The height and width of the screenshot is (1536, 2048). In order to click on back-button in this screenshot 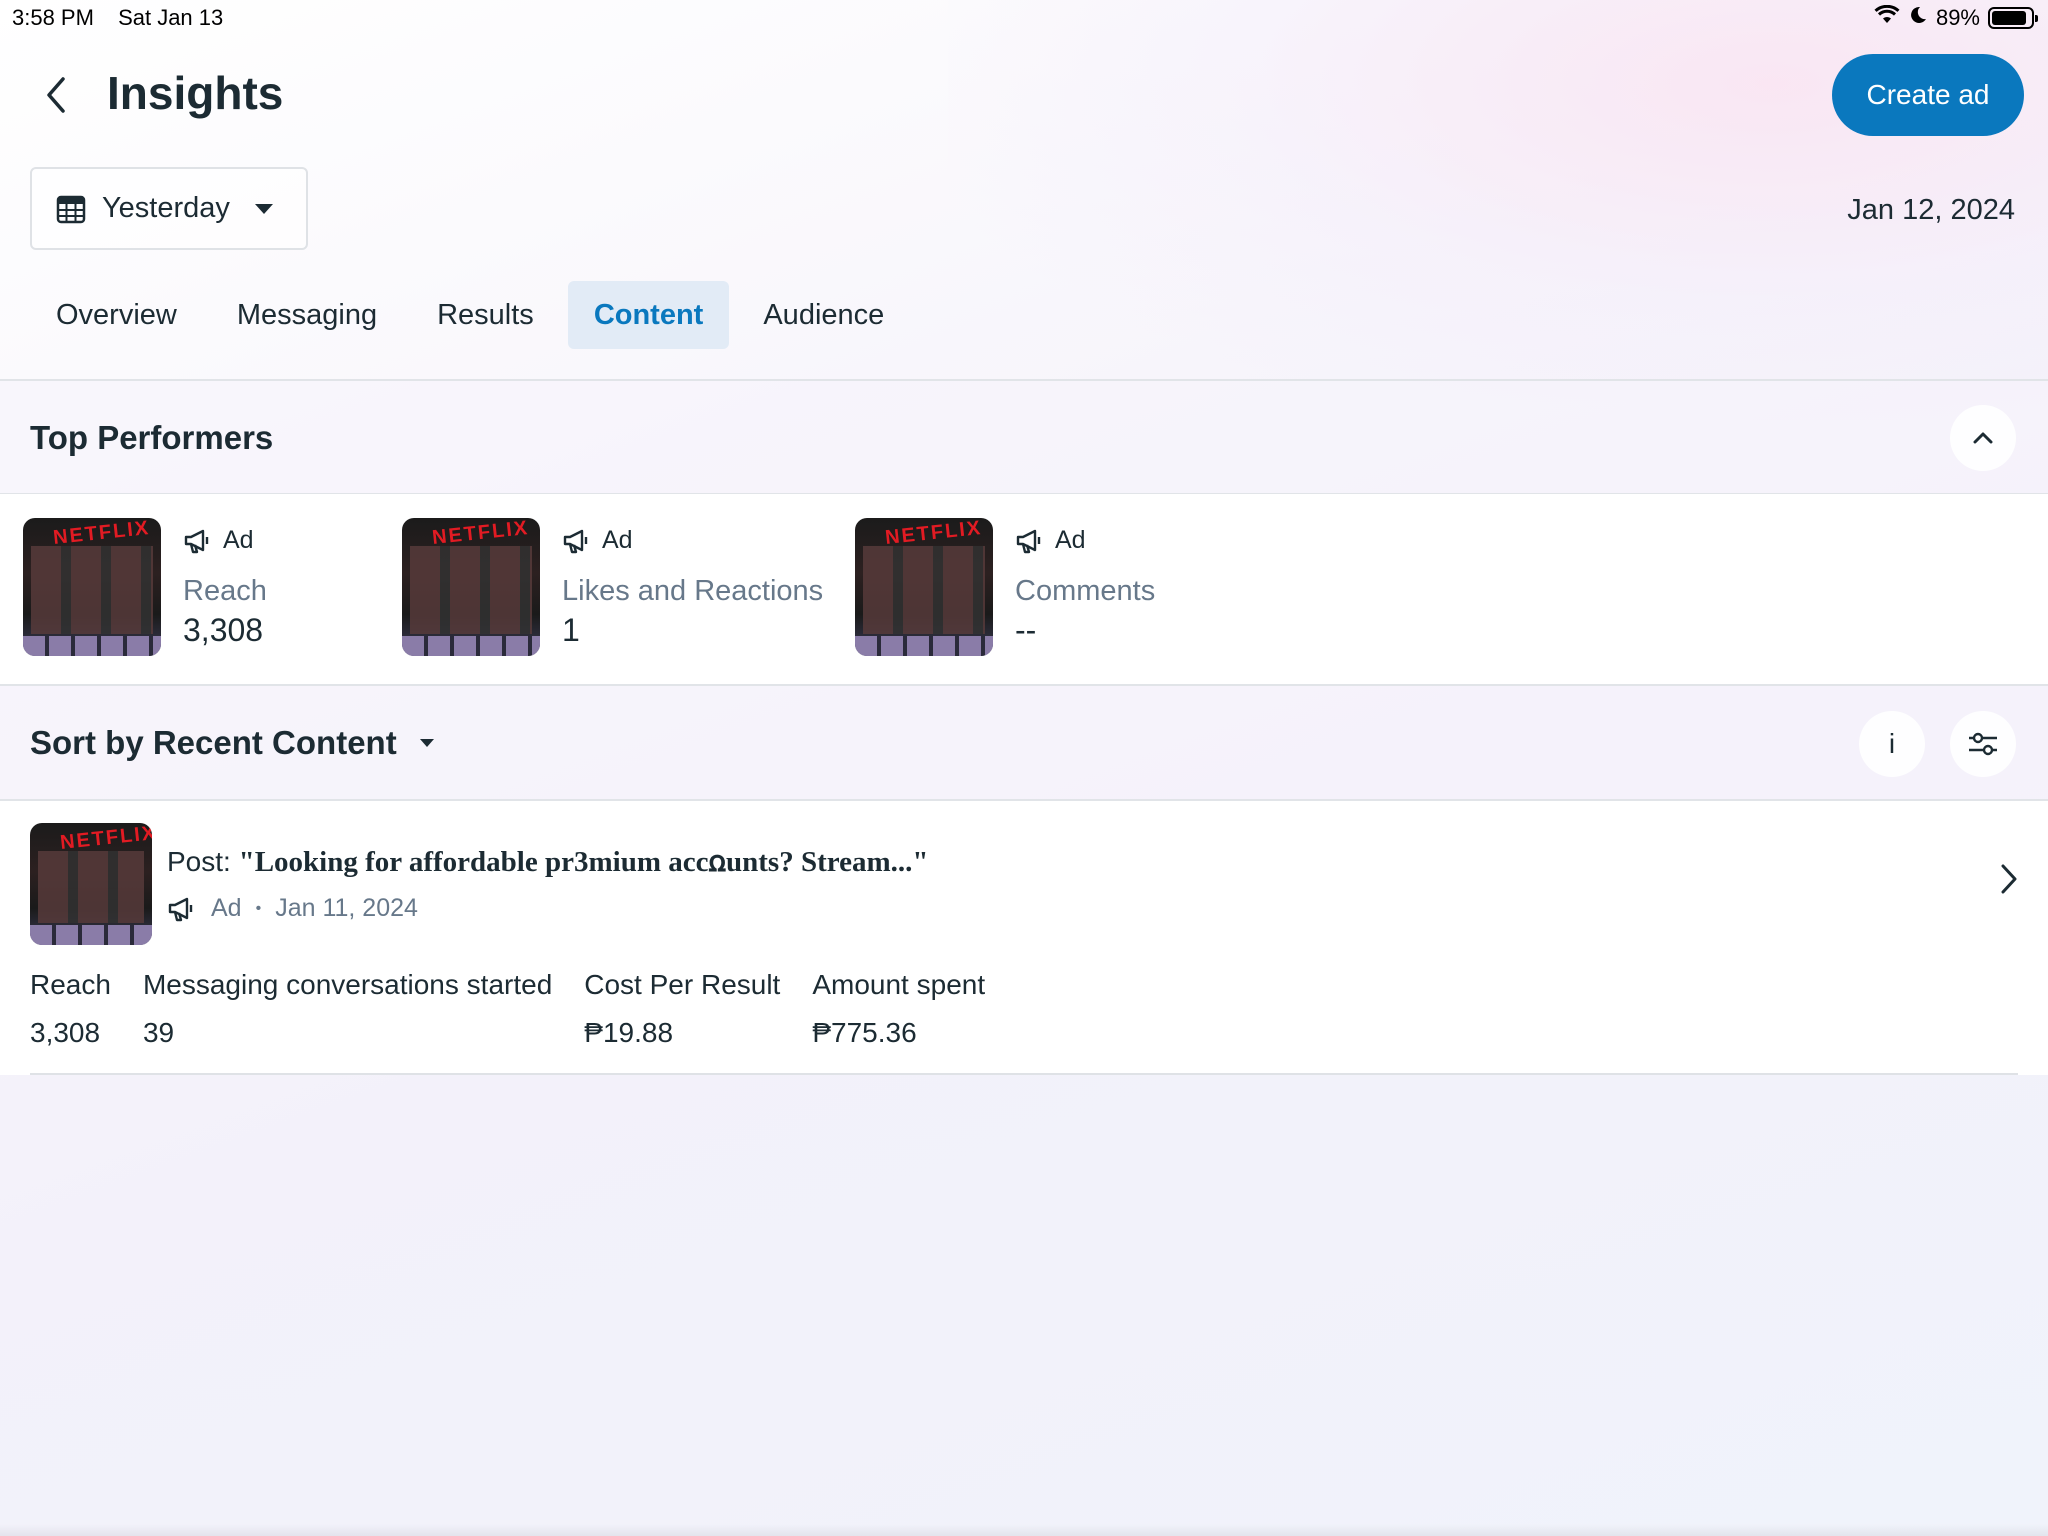, I will do `click(56, 95)`.